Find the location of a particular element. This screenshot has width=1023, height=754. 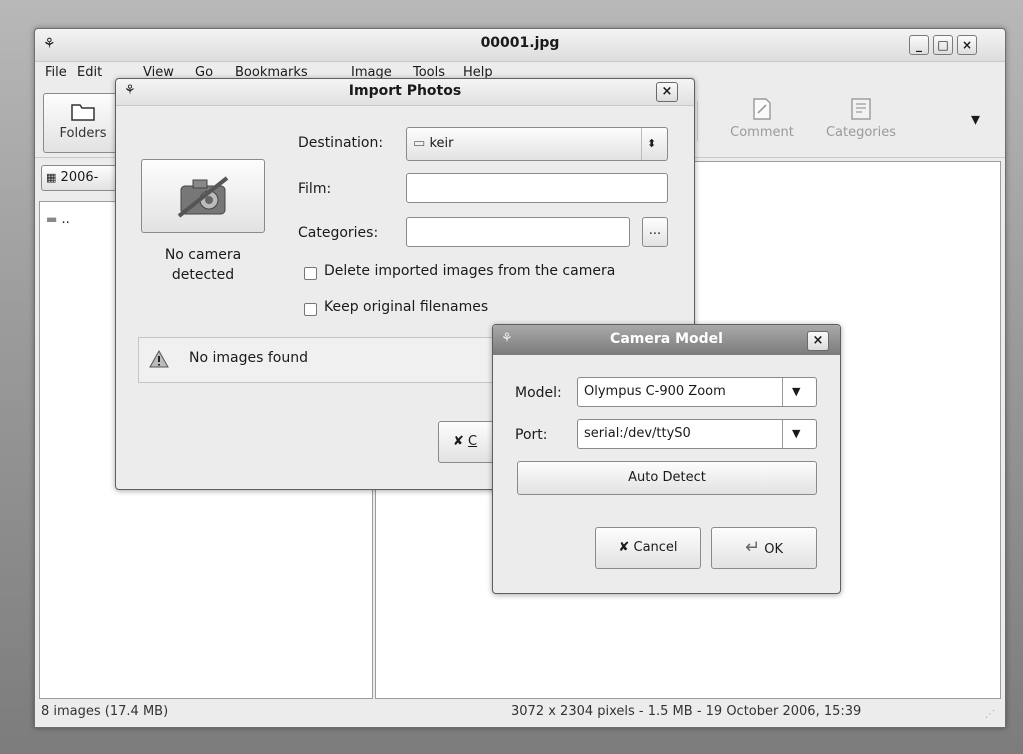

camera-ok-button: ↵ OK is located at coordinates (764, 548).